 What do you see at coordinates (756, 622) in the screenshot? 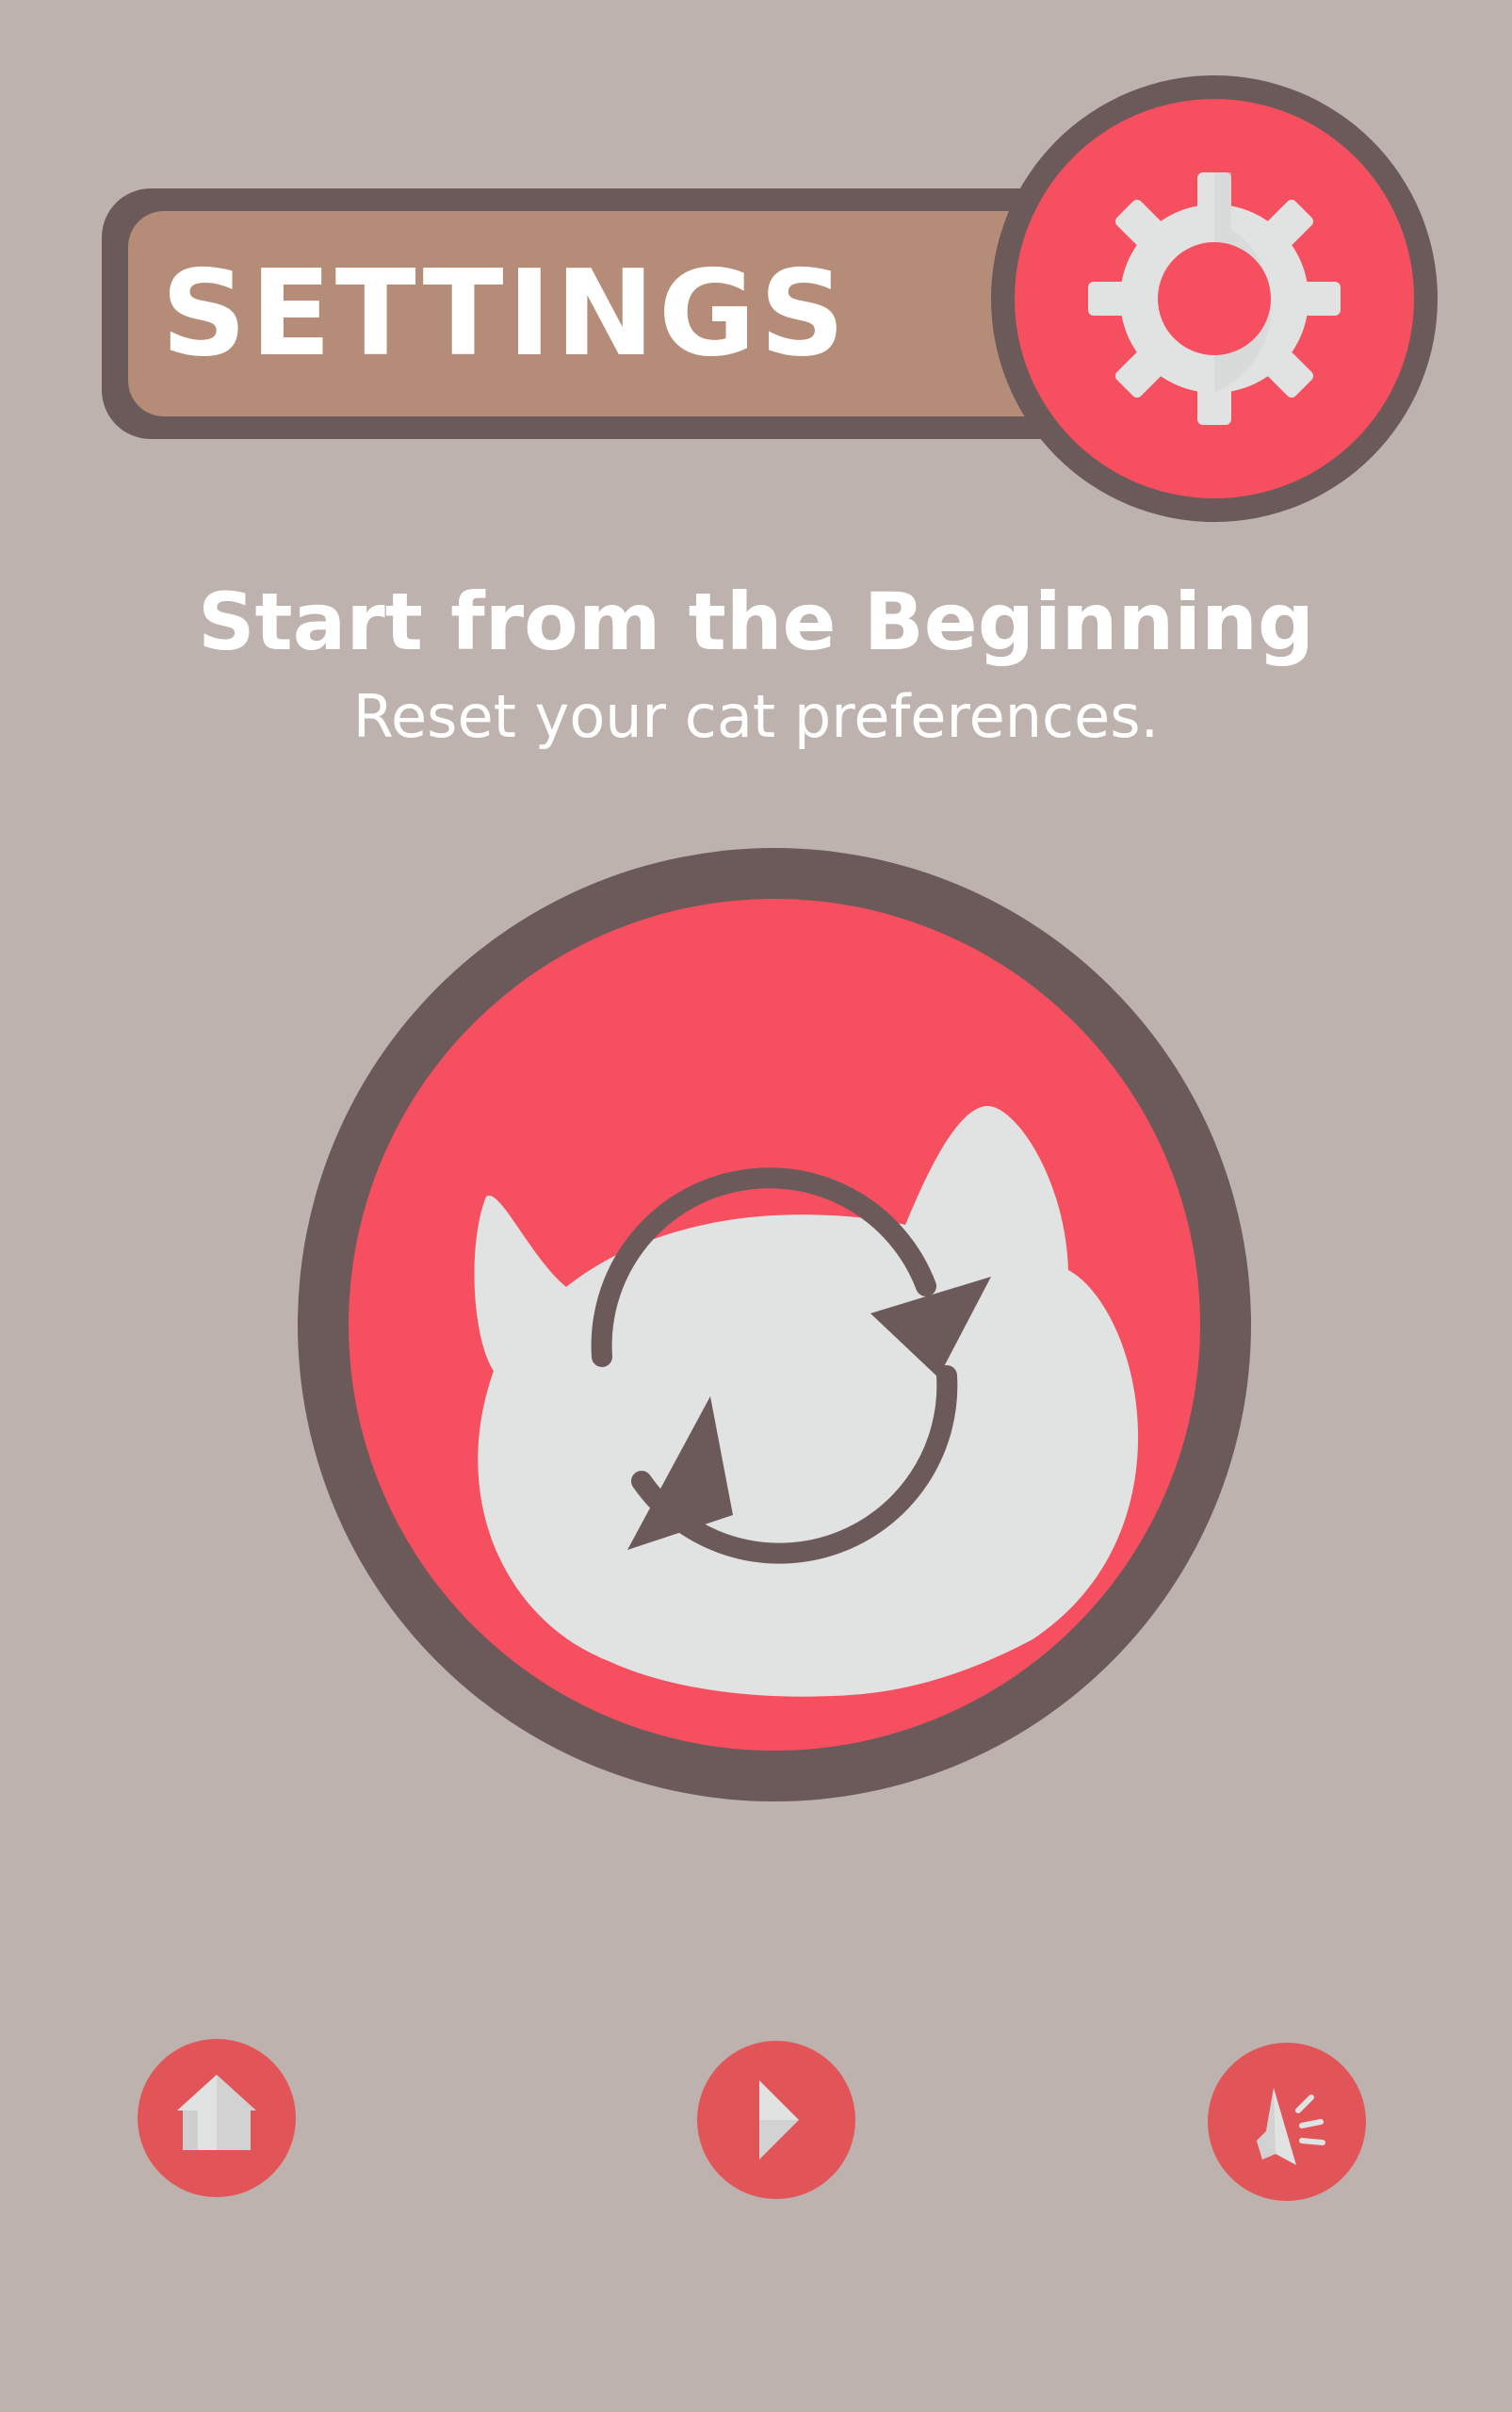
I see `section-heading: Start from the Beginning` at bounding box center [756, 622].